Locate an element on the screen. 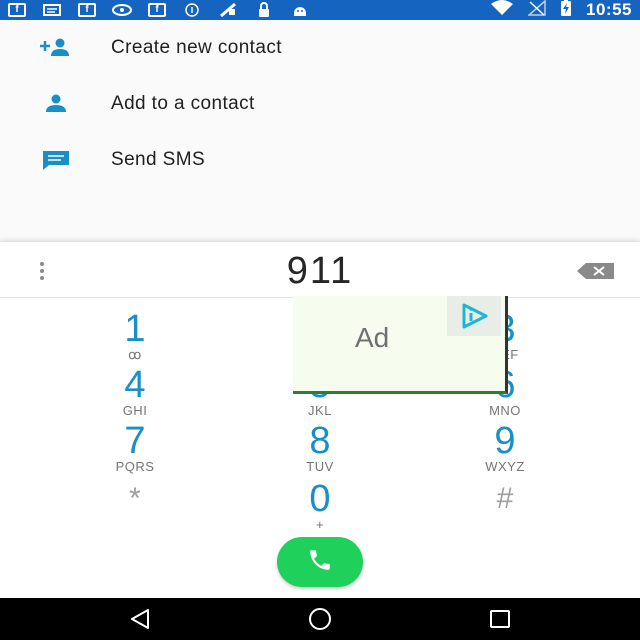  clock: 10:55 is located at coordinates (609, 9).